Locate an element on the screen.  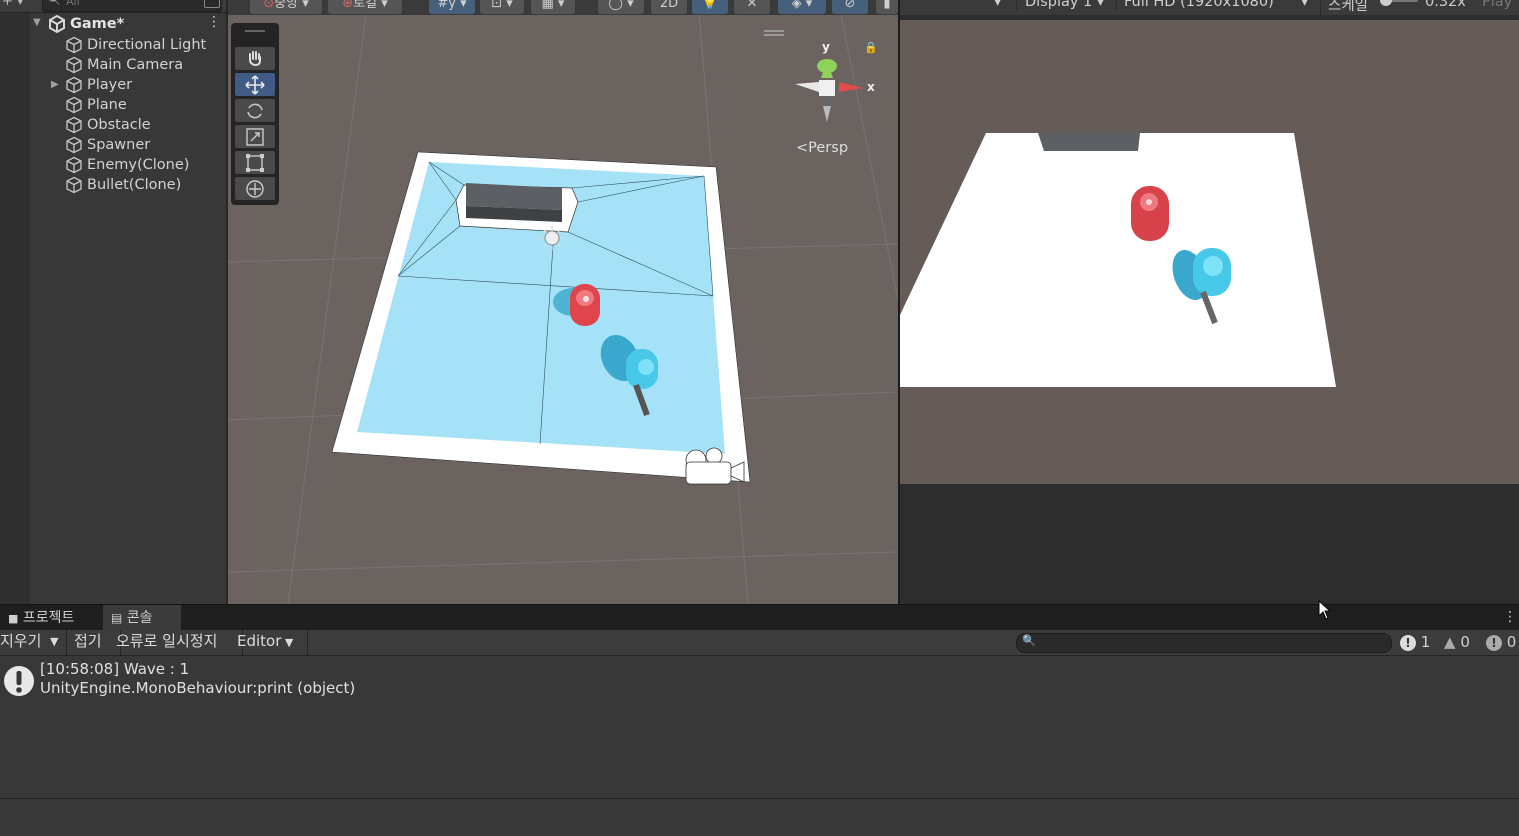
scene-kebab-icon: ⋮ is located at coordinates (214, 22).